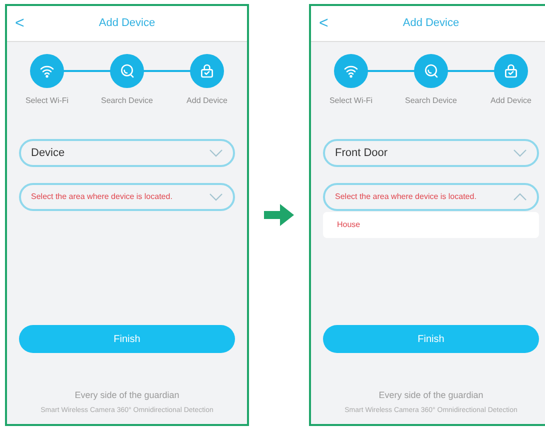  Describe the element at coordinates (127, 153) in the screenshot. I see `dropdown-field: Device` at that location.